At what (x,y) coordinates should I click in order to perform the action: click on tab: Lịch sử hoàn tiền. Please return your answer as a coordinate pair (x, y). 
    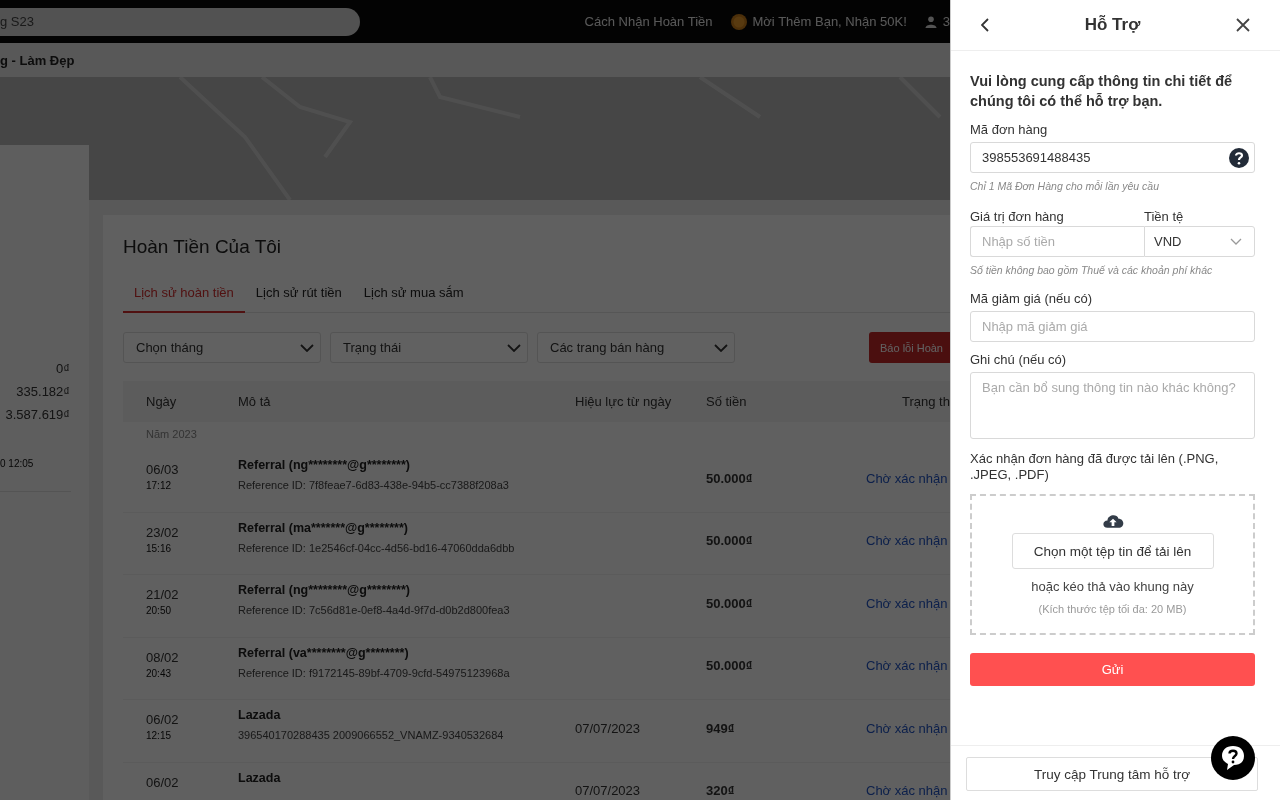
    Looking at the image, I should click on (184, 295).